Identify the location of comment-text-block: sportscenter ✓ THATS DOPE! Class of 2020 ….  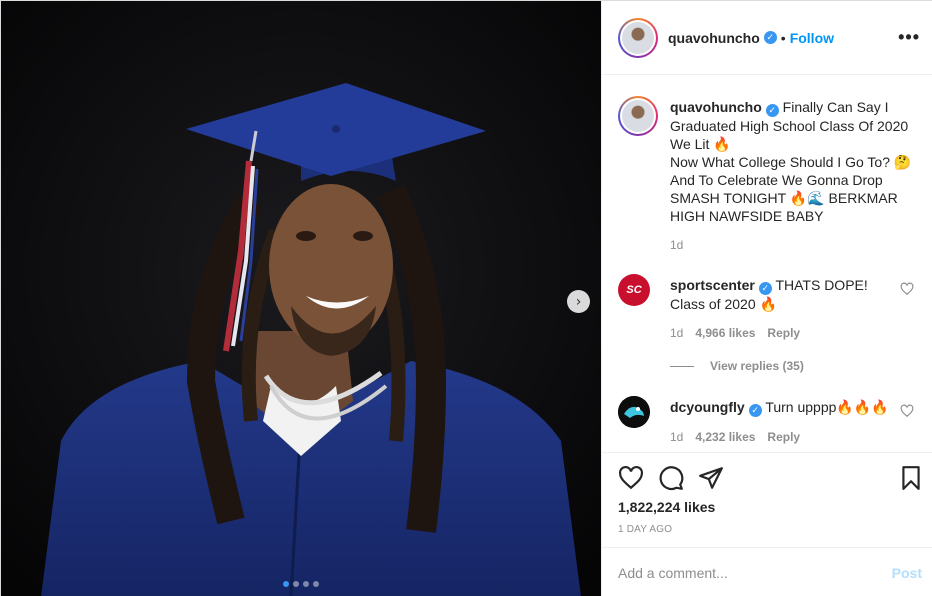
(785, 294).